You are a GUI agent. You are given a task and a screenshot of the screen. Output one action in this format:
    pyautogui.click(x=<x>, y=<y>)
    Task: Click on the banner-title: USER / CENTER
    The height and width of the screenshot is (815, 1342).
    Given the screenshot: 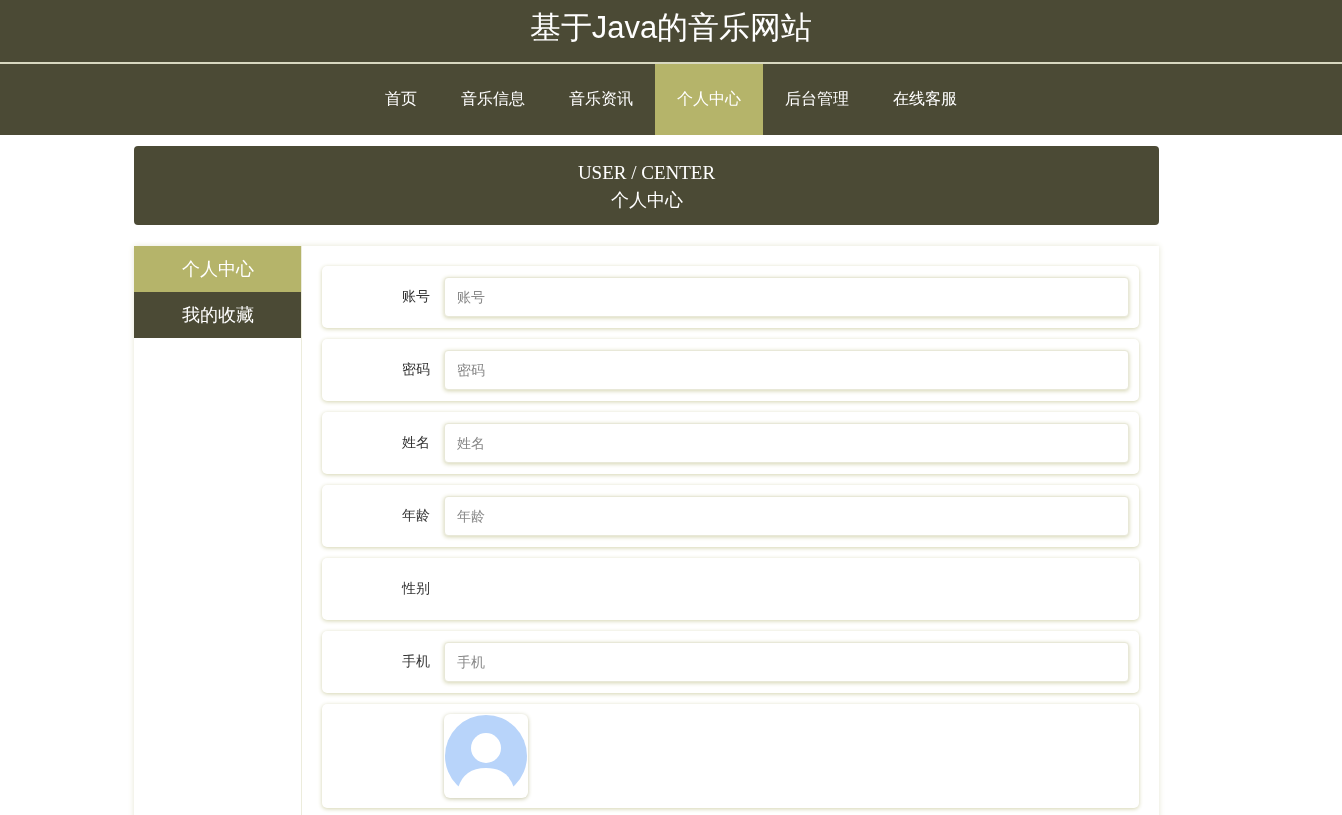 What is the action you would take?
    pyautogui.click(x=646, y=172)
    